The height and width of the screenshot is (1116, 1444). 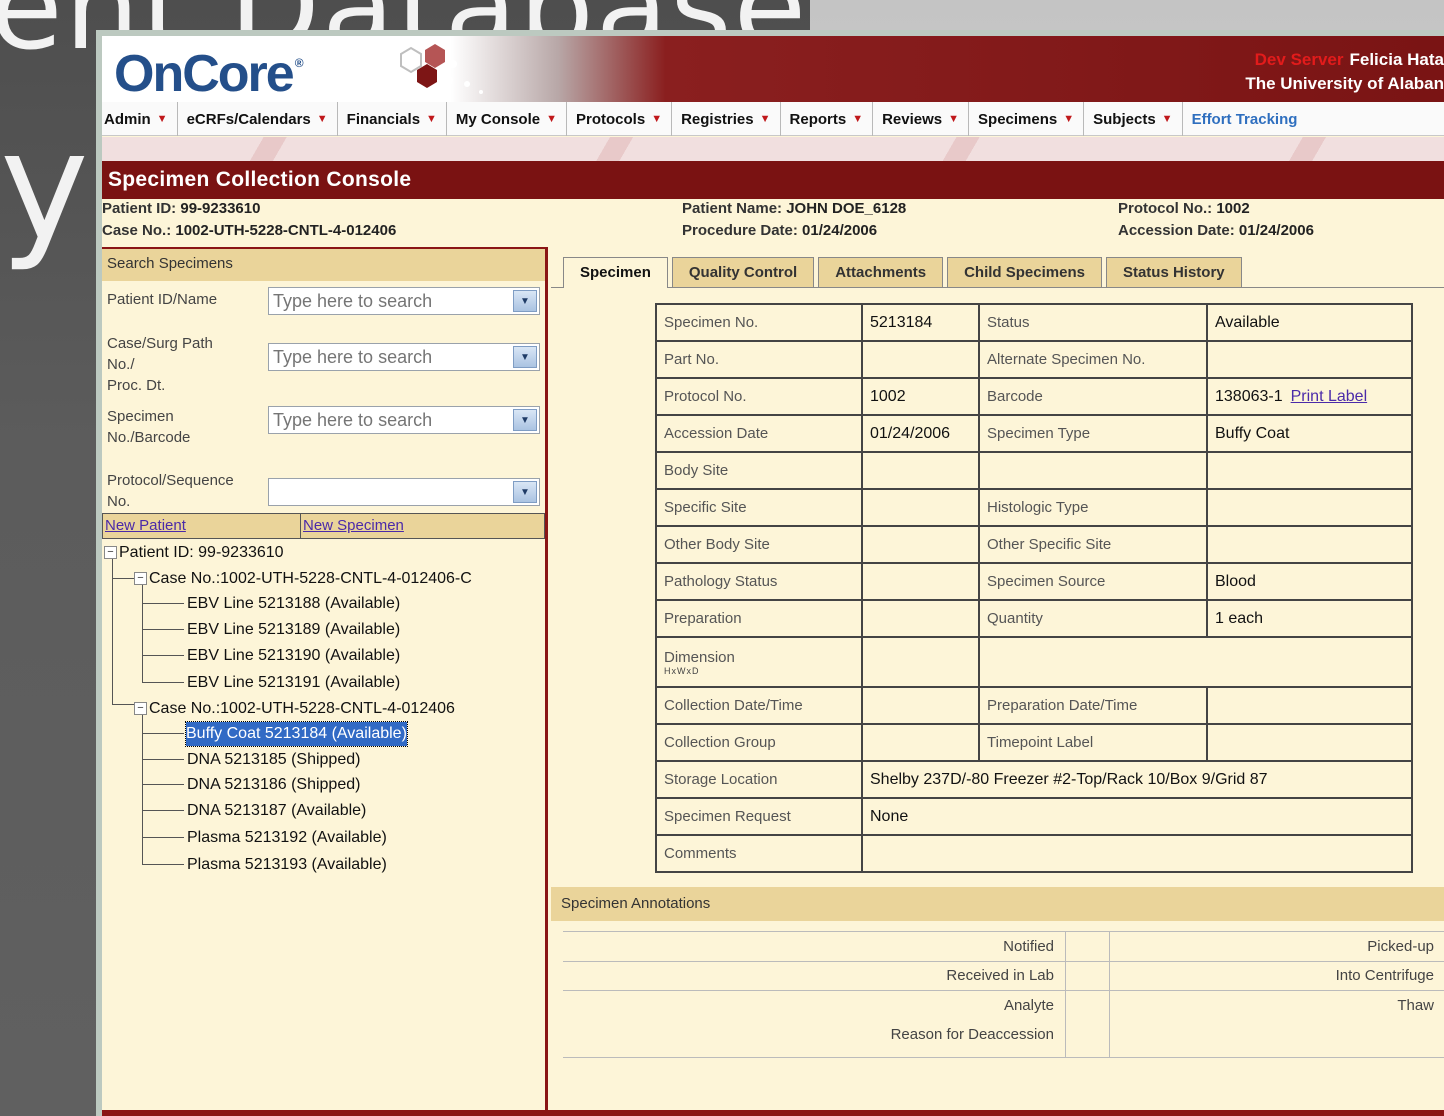 What do you see at coordinates (162, 299) in the screenshot?
I see `patient-search-label: Patient ID/Name` at bounding box center [162, 299].